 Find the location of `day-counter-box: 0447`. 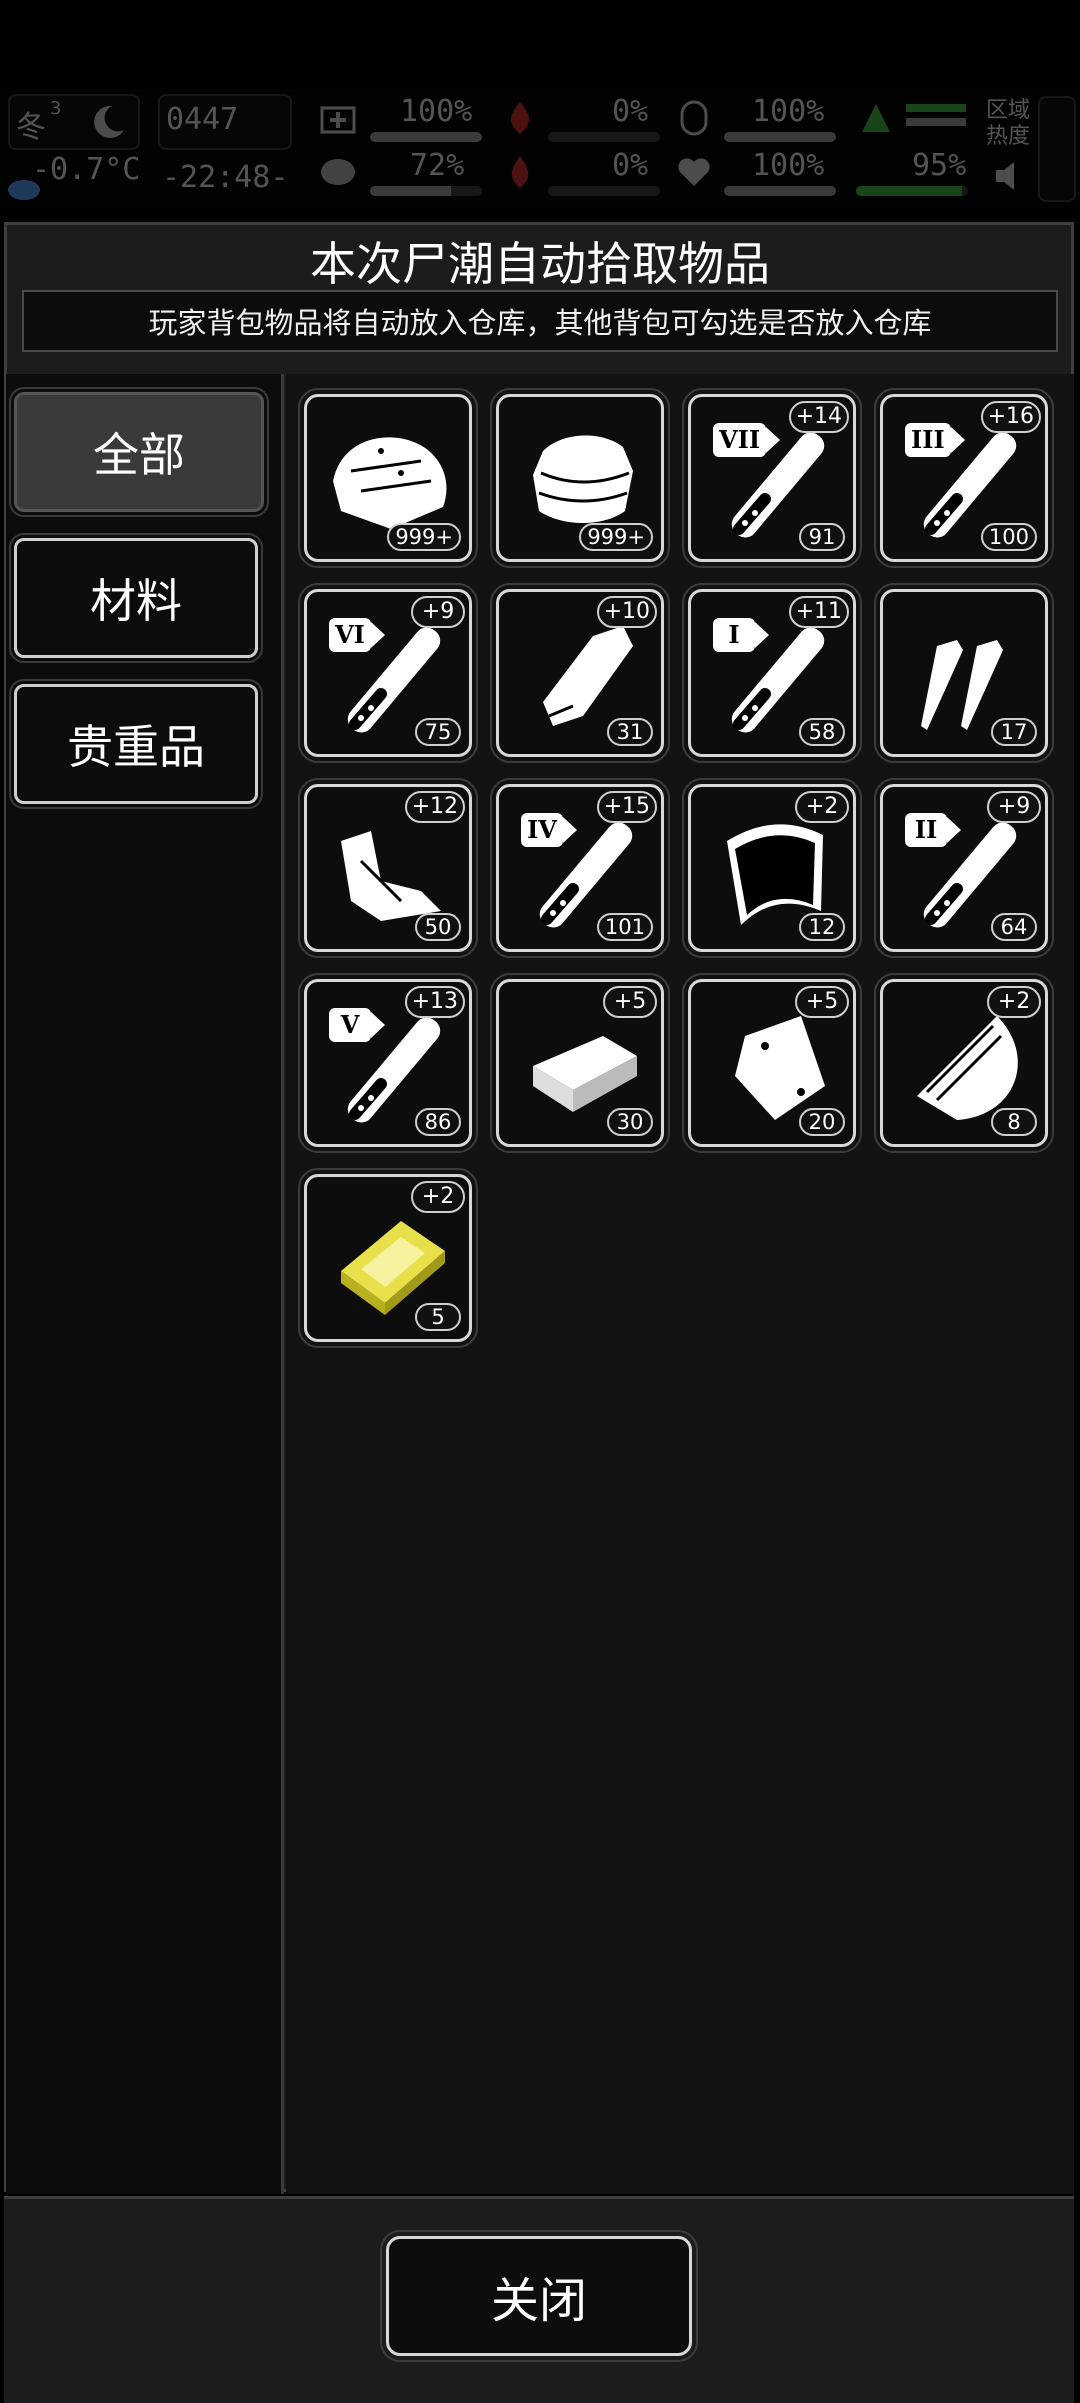

day-counter-box: 0447 is located at coordinates (225, 122).